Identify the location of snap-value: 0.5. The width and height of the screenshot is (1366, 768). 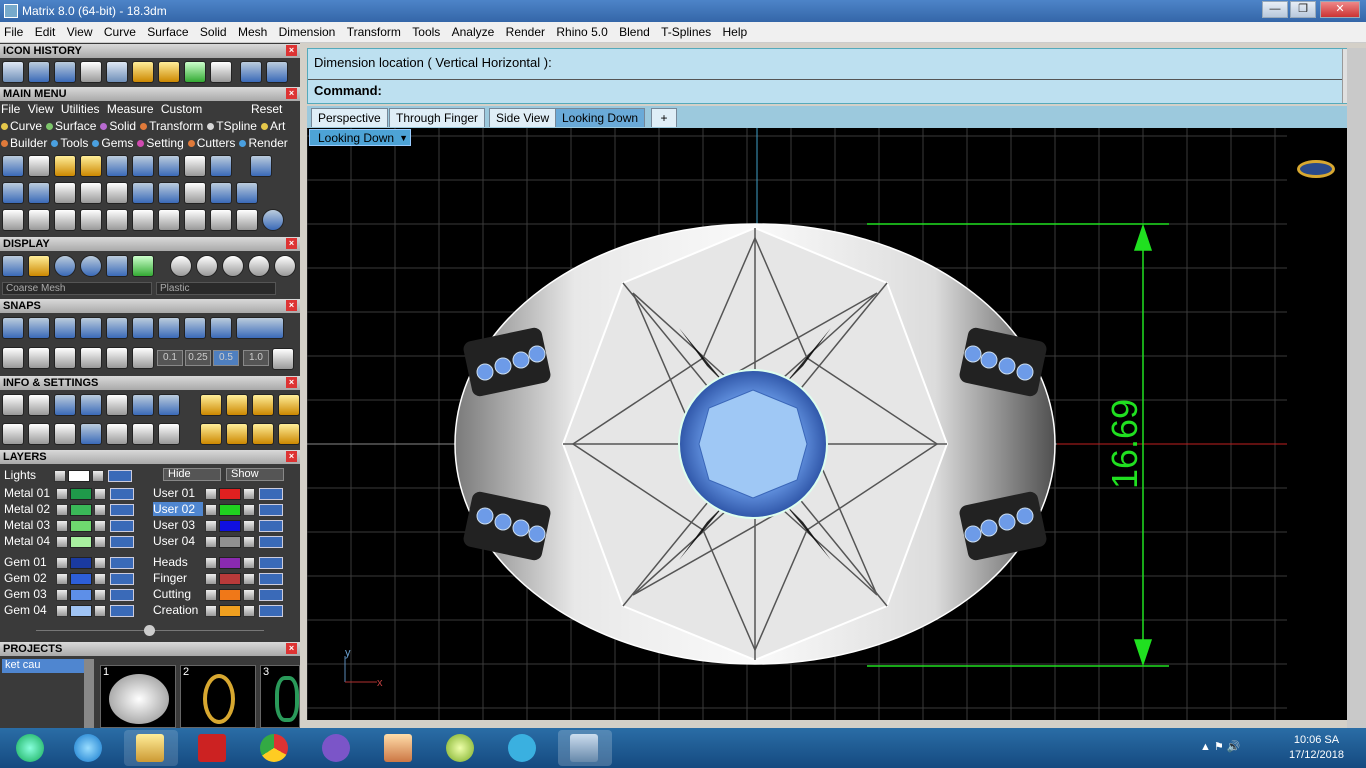
(226, 358).